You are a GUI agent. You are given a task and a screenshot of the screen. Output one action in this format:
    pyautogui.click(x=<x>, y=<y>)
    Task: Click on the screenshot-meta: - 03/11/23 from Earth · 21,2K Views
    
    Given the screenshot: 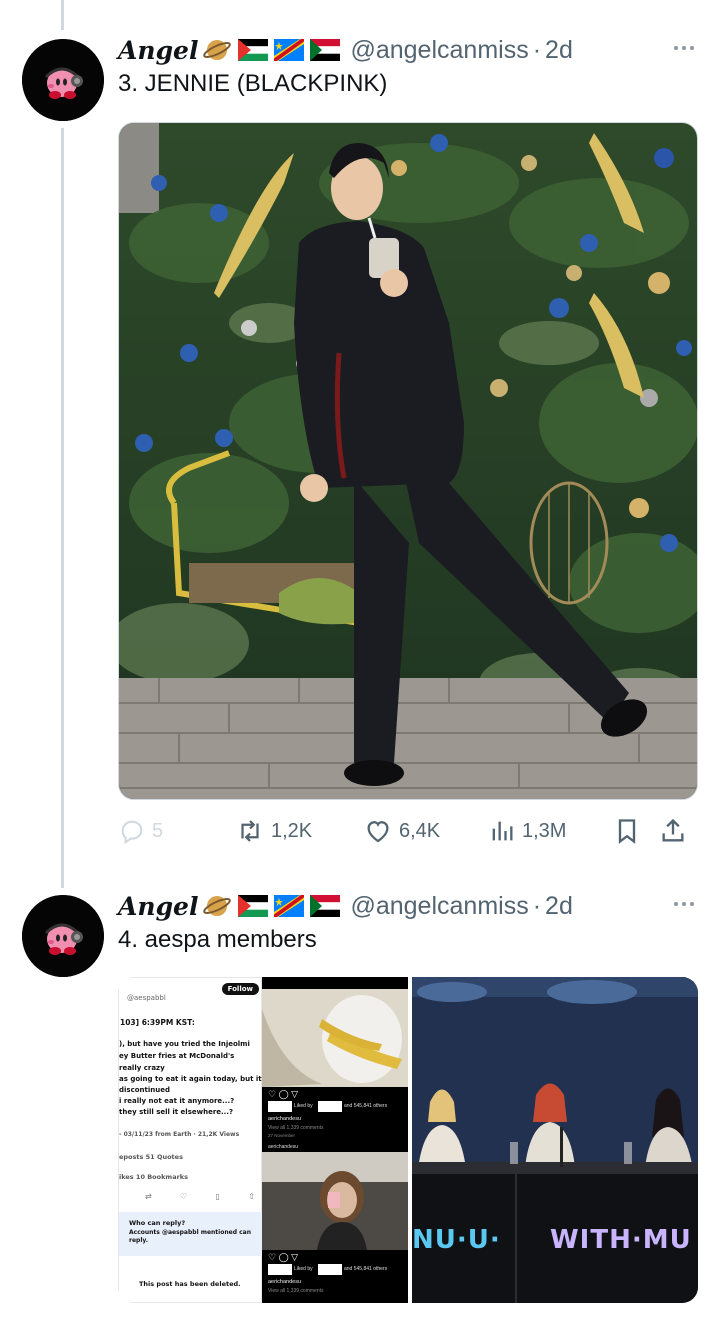 What is the action you would take?
    pyautogui.click(x=179, y=1134)
    